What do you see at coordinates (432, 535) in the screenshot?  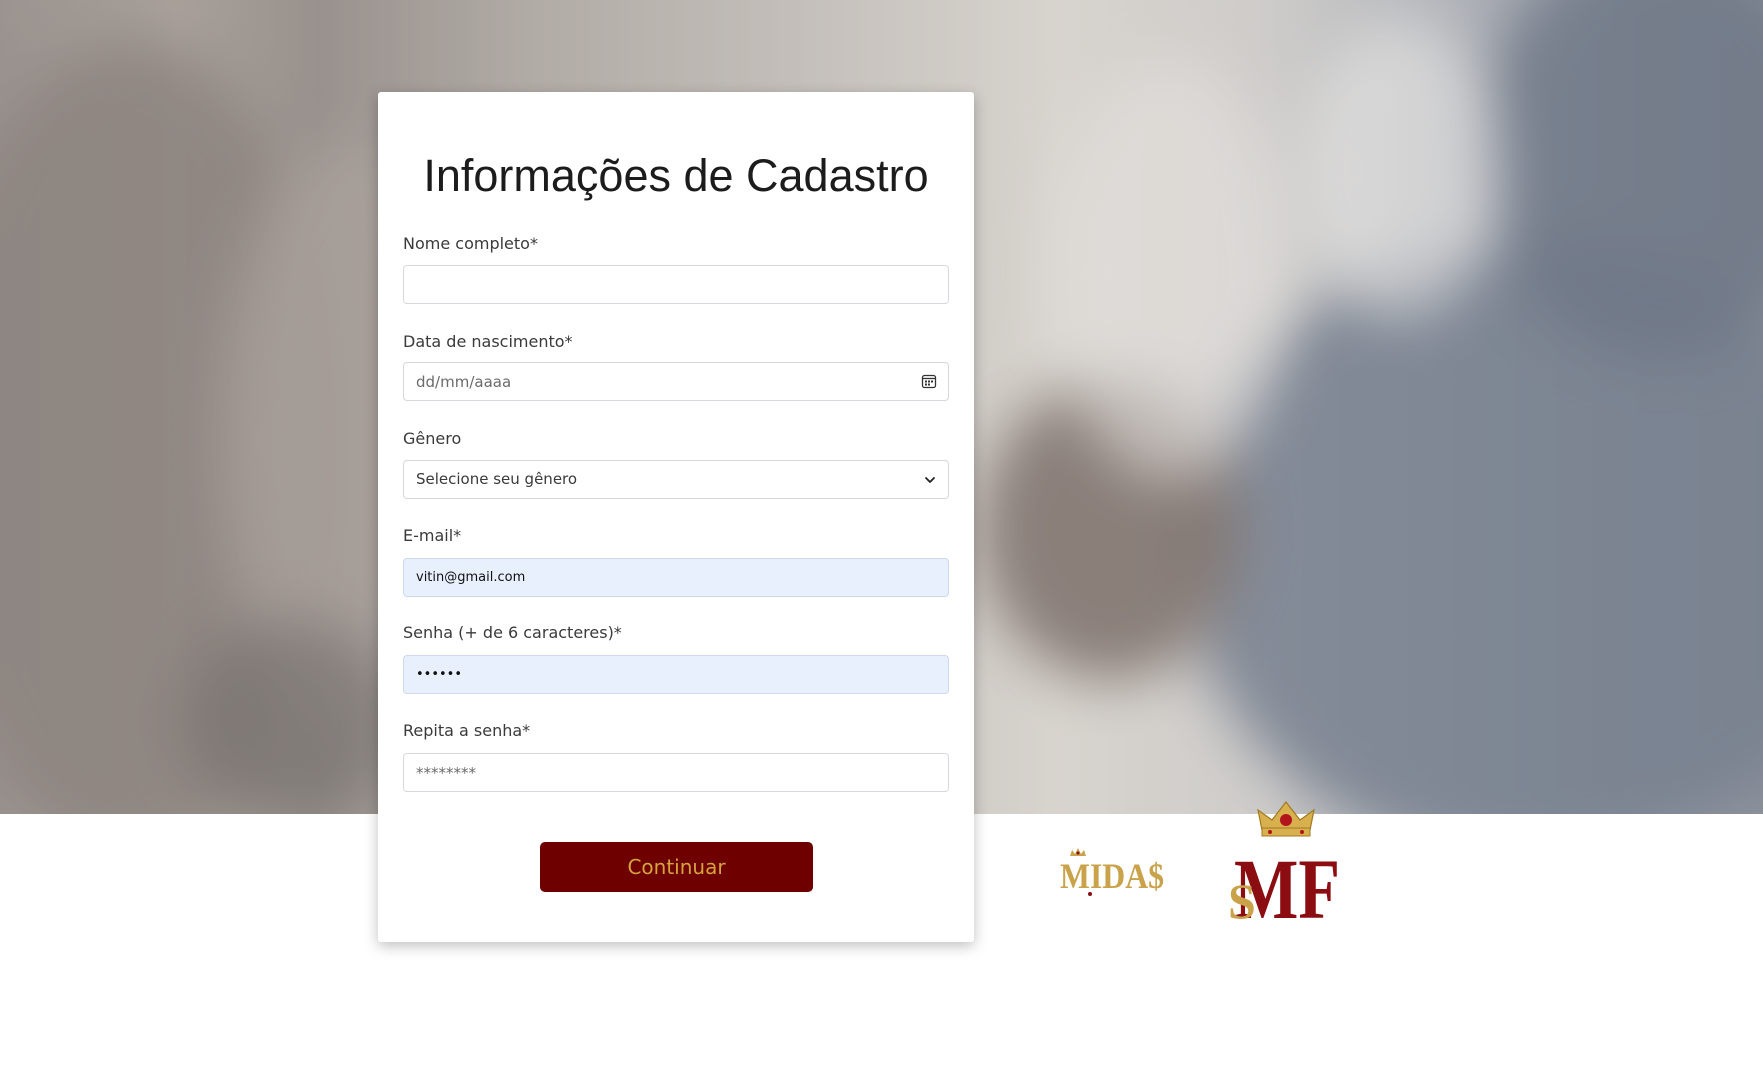 I see `email-label: E-mail*` at bounding box center [432, 535].